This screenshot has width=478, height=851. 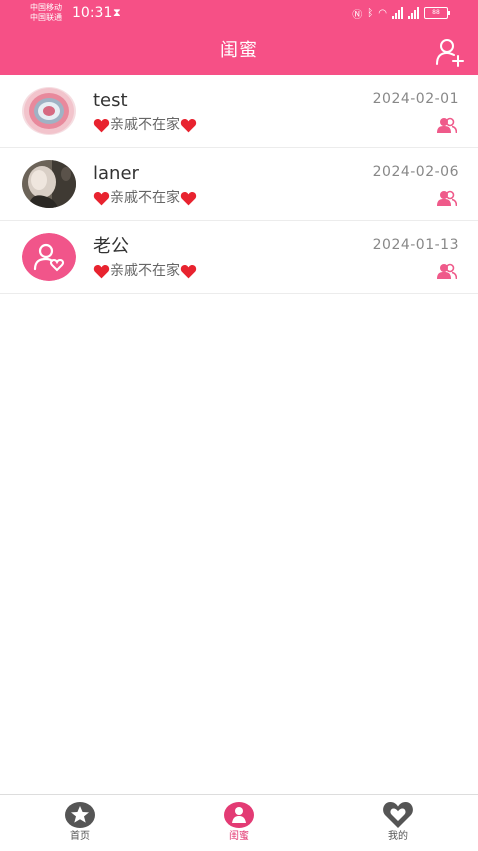 What do you see at coordinates (397, 13) in the screenshot?
I see `signal-icon` at bounding box center [397, 13].